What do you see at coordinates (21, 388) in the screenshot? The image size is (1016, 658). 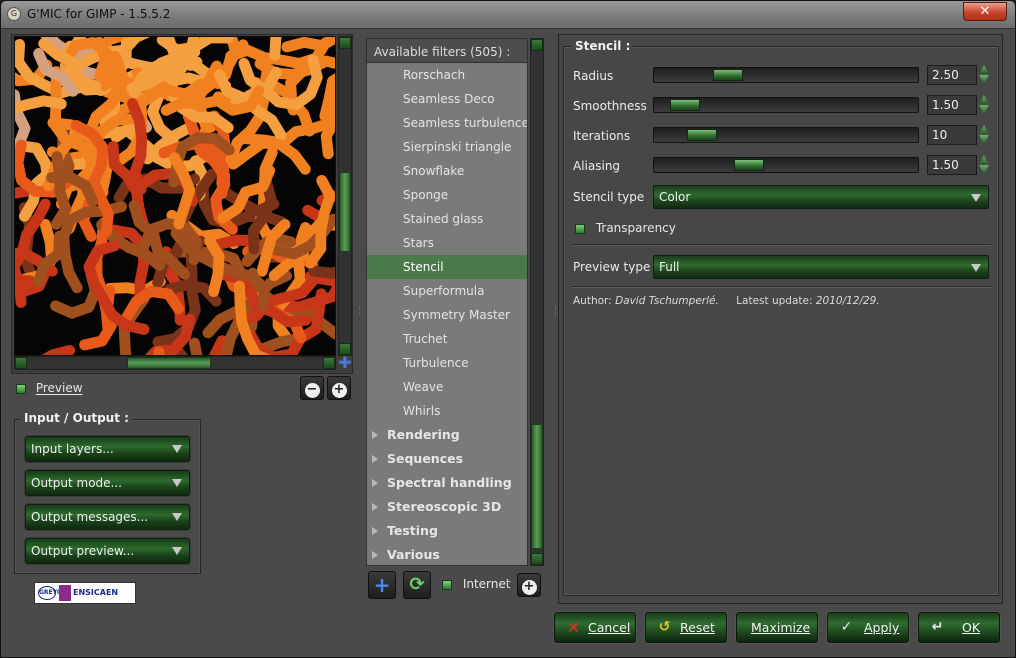 I see `preview-checkbox` at bounding box center [21, 388].